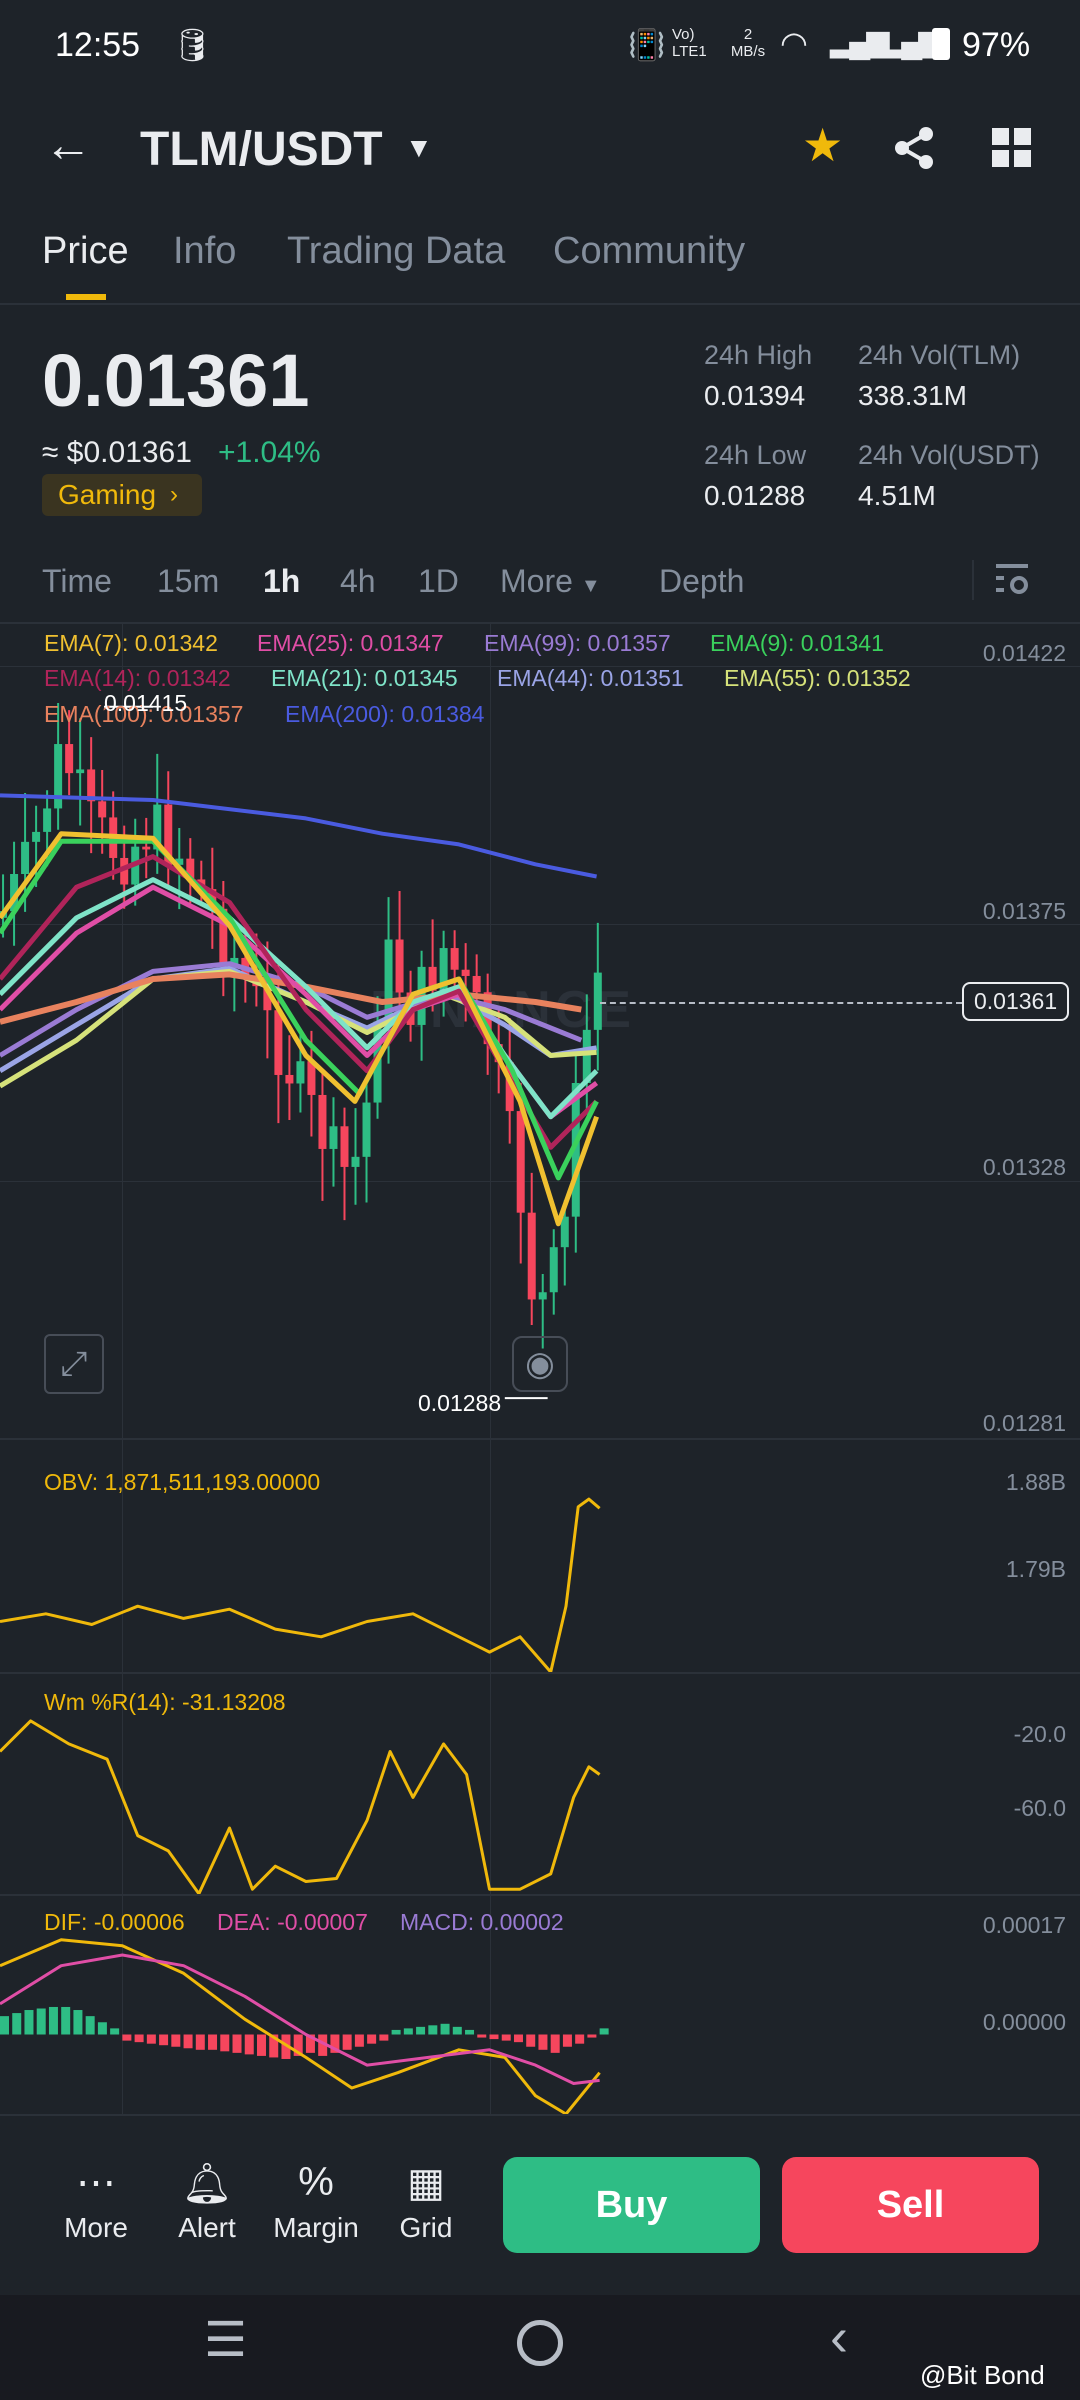 This screenshot has width=1080, height=2400. Describe the element at coordinates (316, 2182) in the screenshot. I see `percent-icon: %` at that location.